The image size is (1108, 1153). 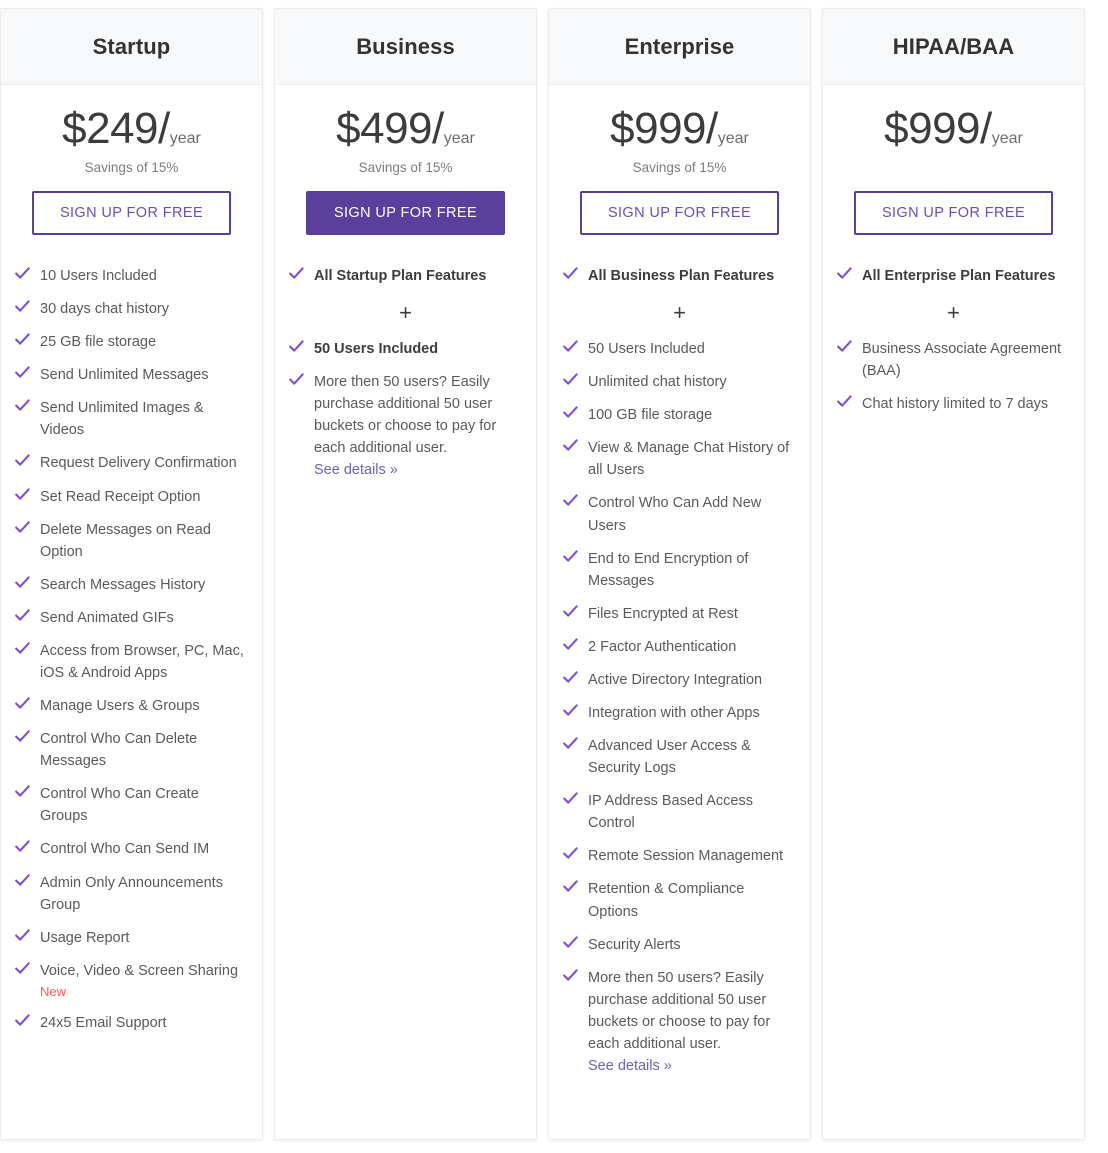 I want to click on feature-item: Usage Report, so click(x=131, y=938).